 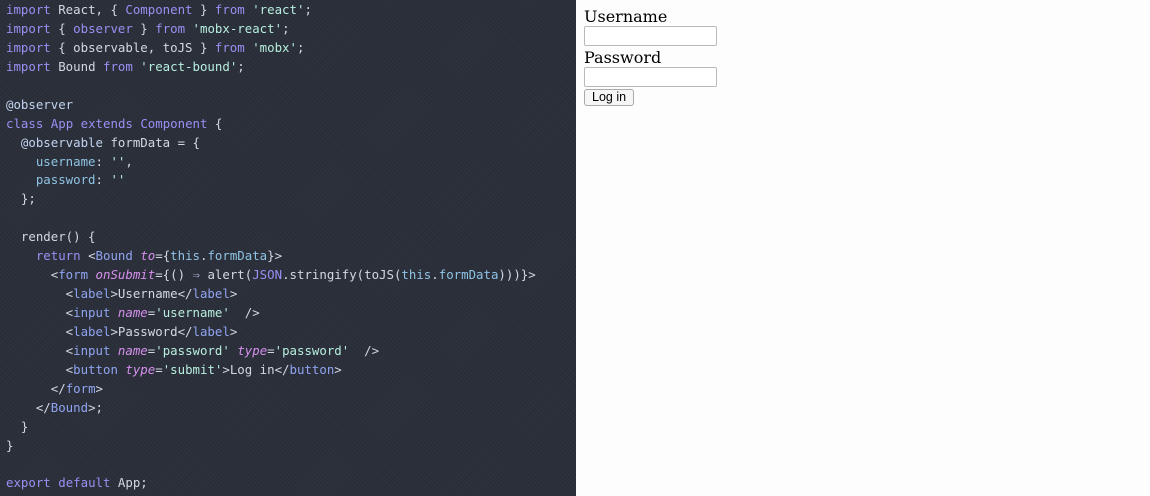 I want to click on code-token: >;, so click(x=95, y=407).